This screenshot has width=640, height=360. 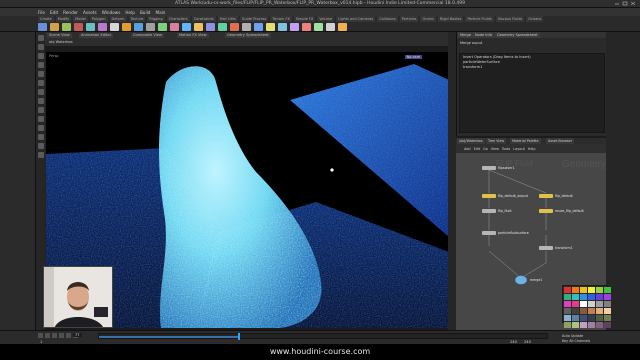 I want to click on network-menu-tools: Tools, so click(x=506, y=149).